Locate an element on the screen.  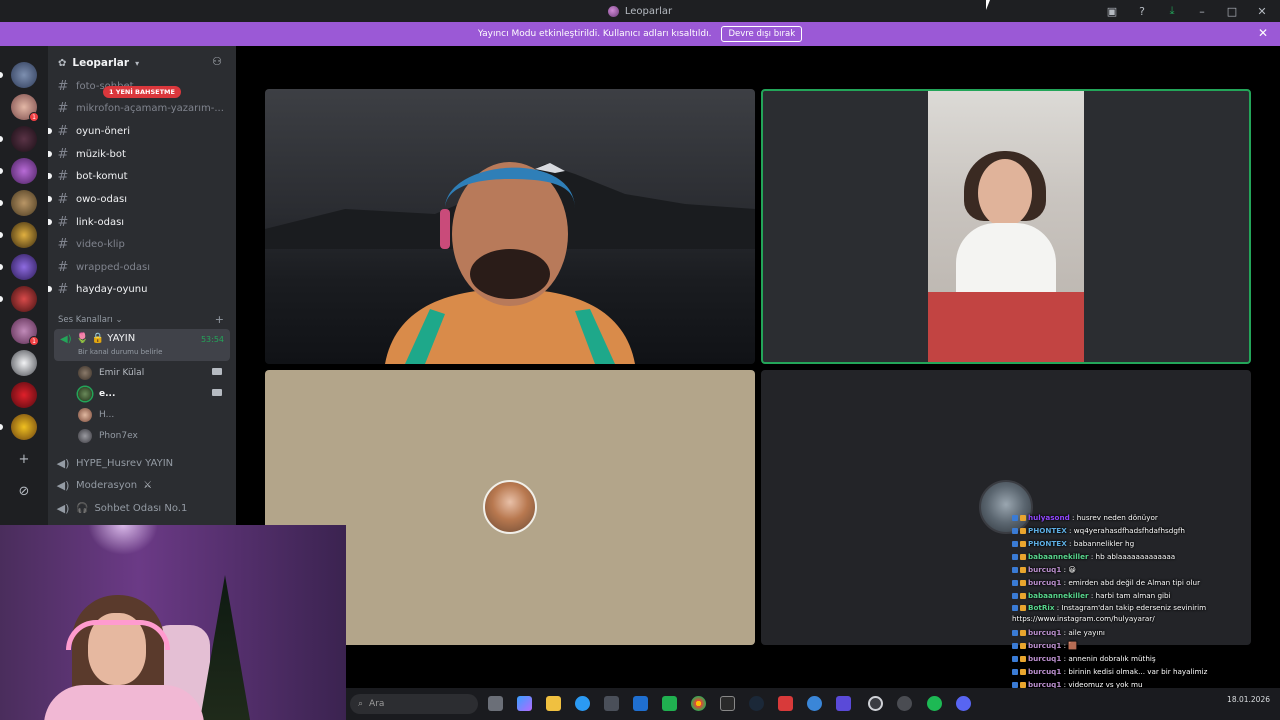
system-tray-clock: 18.01.2026 is located at coordinates (1248, 699).